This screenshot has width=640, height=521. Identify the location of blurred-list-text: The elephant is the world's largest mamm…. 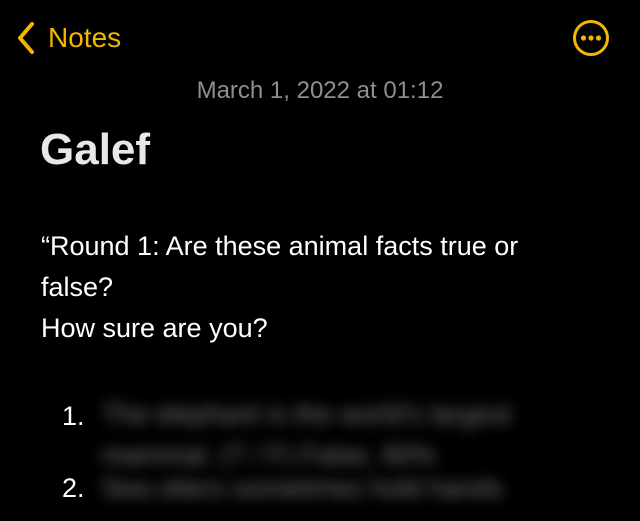
(306, 434).